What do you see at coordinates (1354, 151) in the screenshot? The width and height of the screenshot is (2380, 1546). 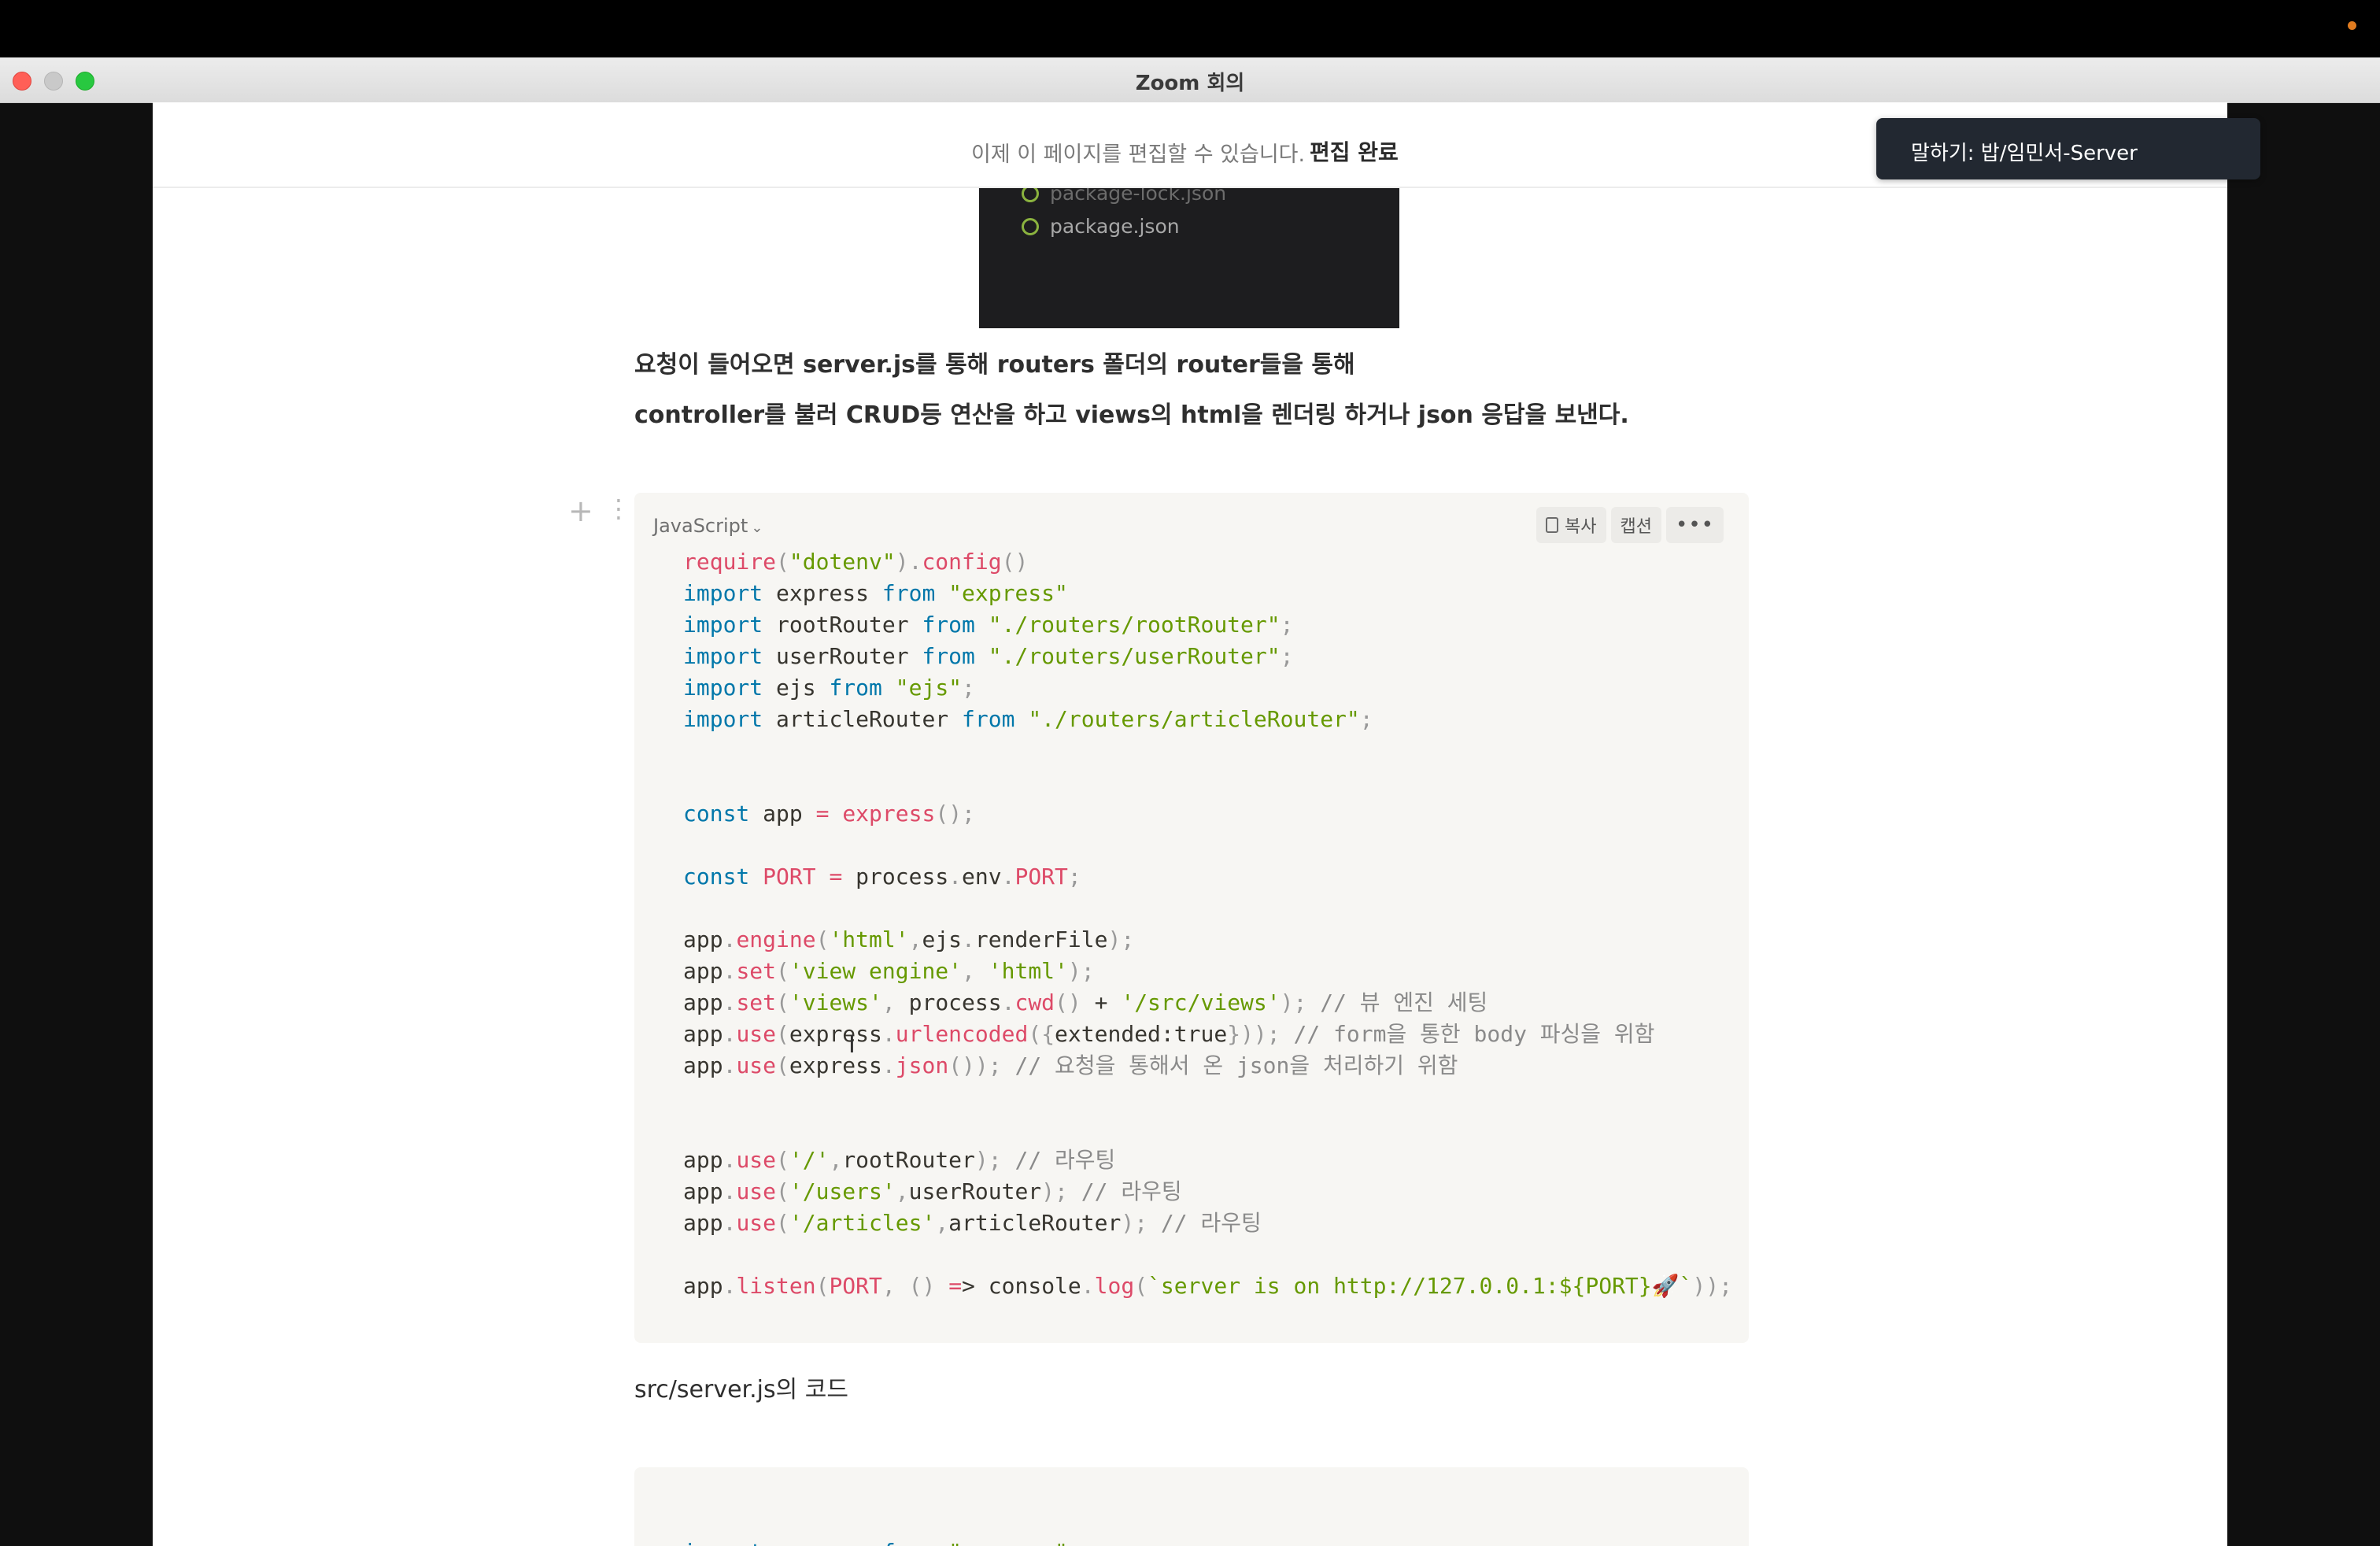 I see `edit-done-button: 편집 완료` at bounding box center [1354, 151].